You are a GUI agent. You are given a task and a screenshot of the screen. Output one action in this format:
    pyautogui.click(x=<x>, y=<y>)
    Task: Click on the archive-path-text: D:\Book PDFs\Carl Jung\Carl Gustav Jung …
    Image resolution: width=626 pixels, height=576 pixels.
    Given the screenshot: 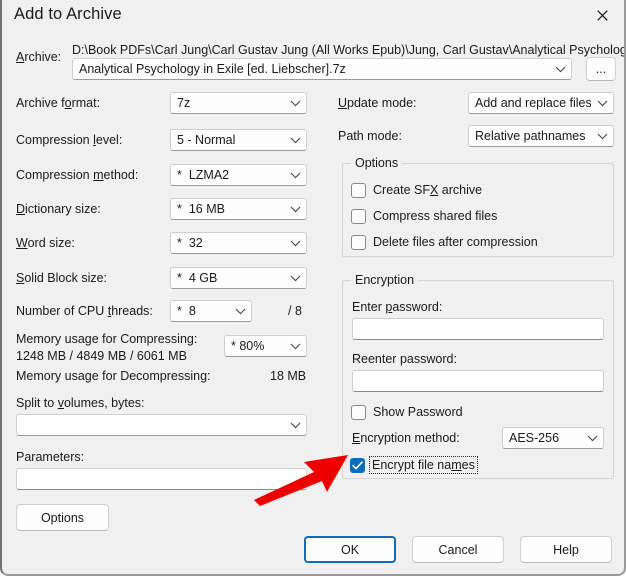 What is the action you would take?
    pyautogui.click(x=348, y=50)
    